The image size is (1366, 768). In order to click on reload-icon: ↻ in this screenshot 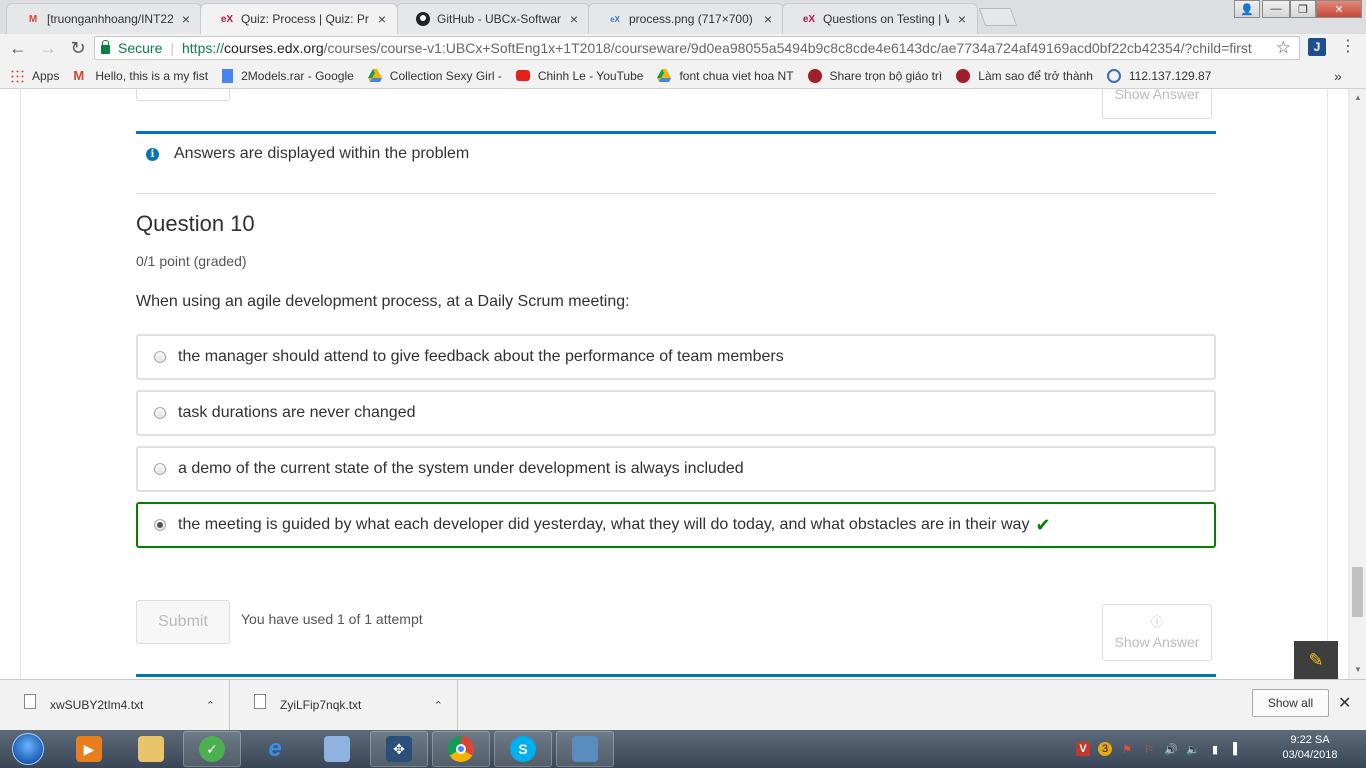, I will do `click(78, 49)`.